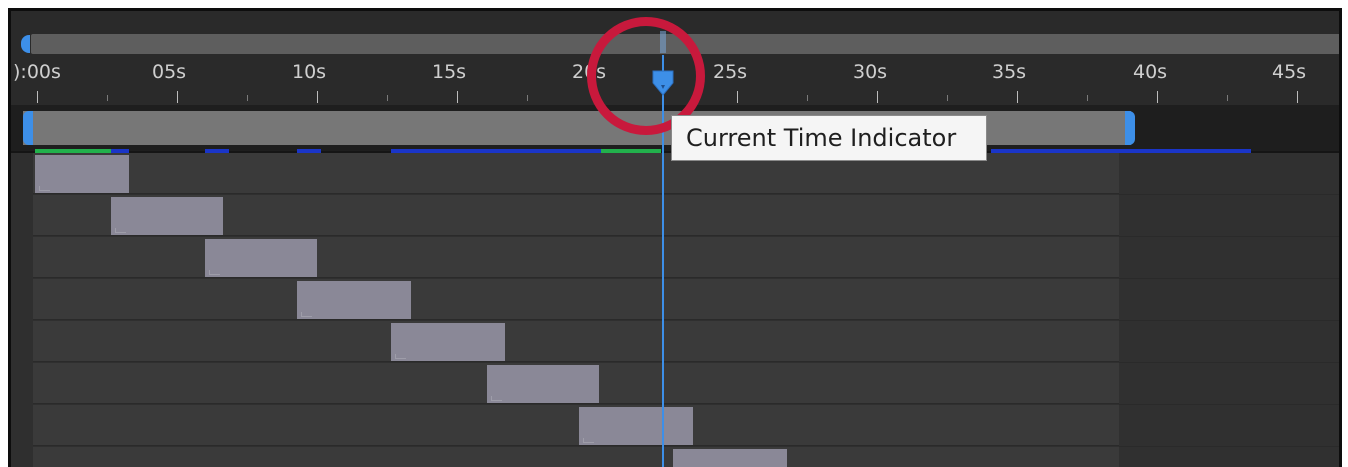 This screenshot has width=1348, height=467. What do you see at coordinates (730, 72) in the screenshot?
I see `ruler-label-25s: 25s` at bounding box center [730, 72].